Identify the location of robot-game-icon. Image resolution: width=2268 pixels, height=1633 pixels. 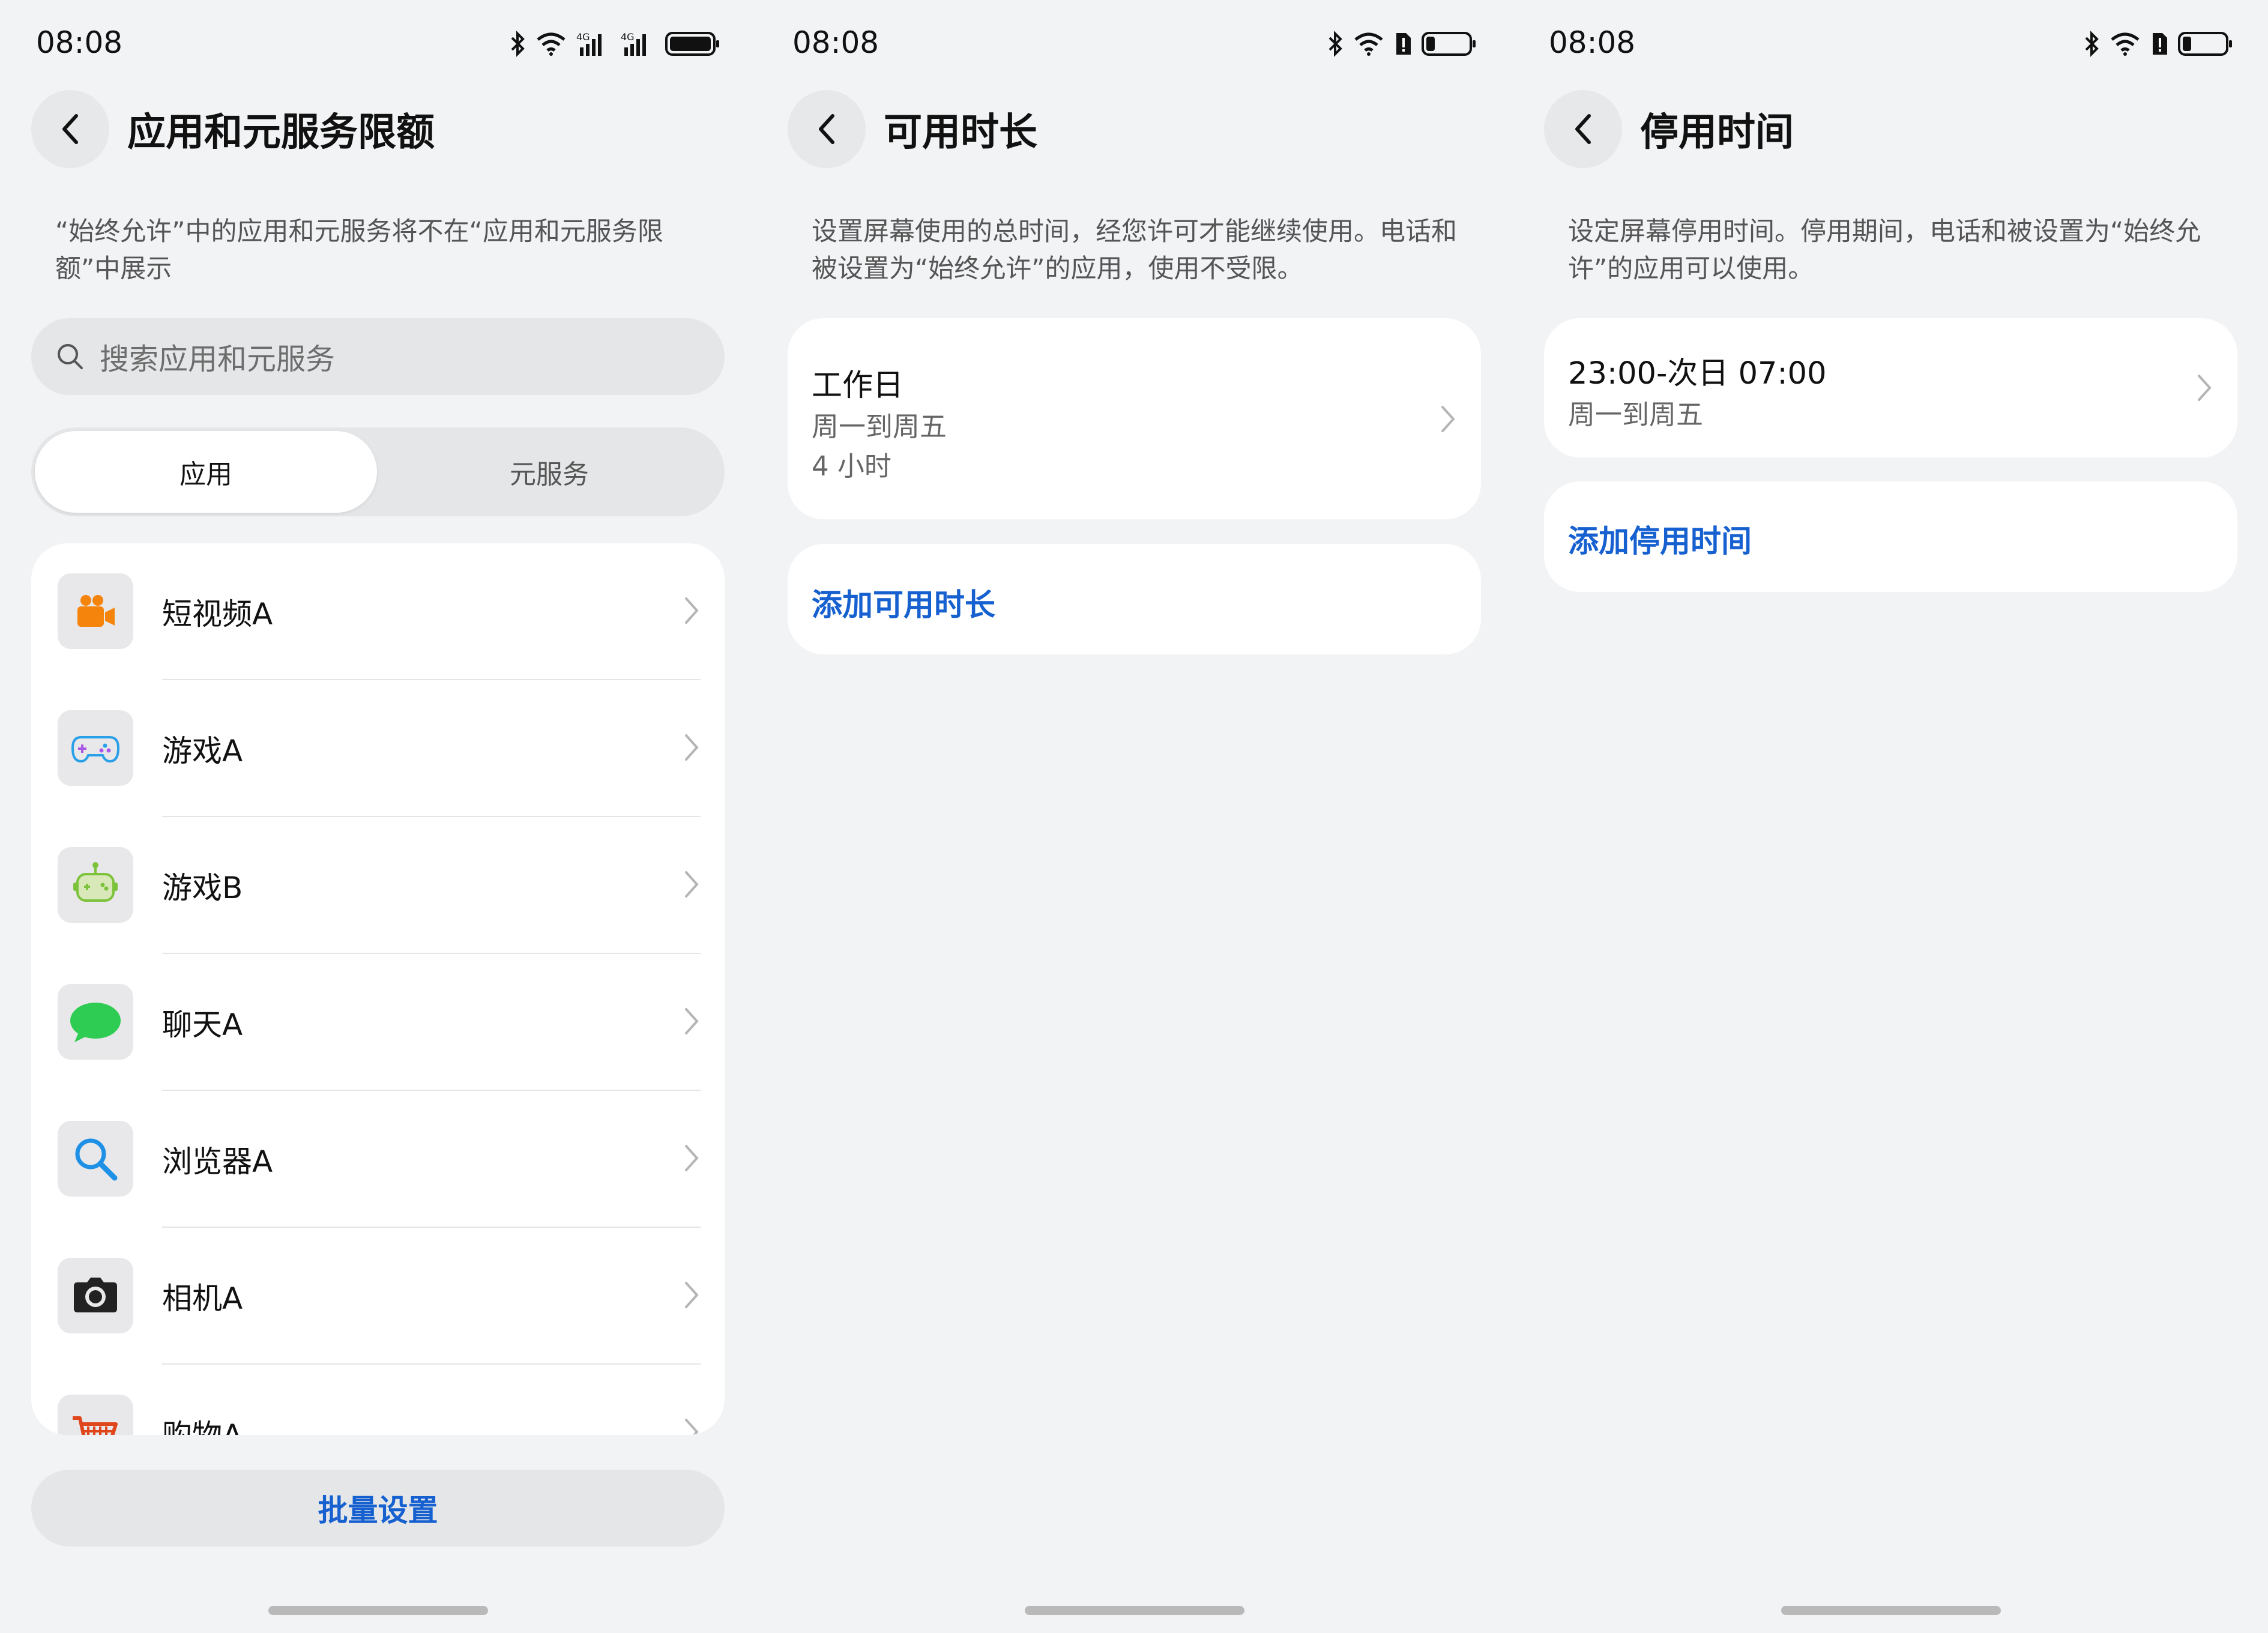
(96, 885).